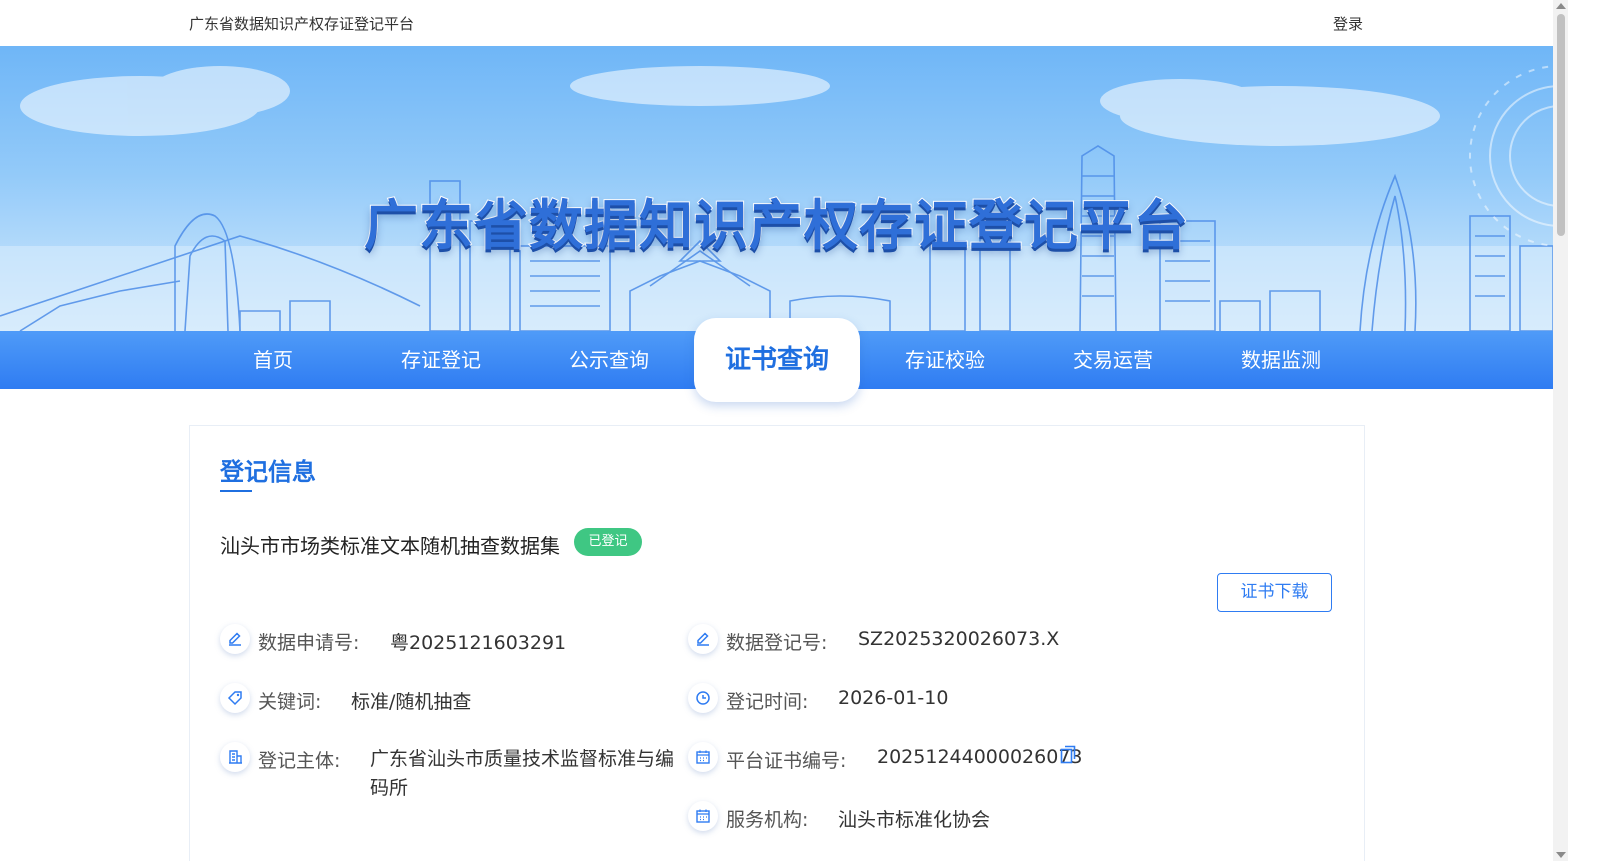  Describe the element at coordinates (609, 360) in the screenshot. I see `nav-public-query: 公示查询` at that location.